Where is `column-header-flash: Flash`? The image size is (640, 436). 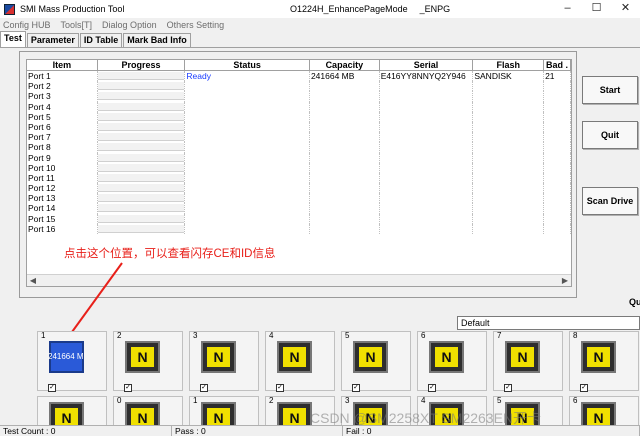 column-header-flash: Flash is located at coordinates (509, 65).